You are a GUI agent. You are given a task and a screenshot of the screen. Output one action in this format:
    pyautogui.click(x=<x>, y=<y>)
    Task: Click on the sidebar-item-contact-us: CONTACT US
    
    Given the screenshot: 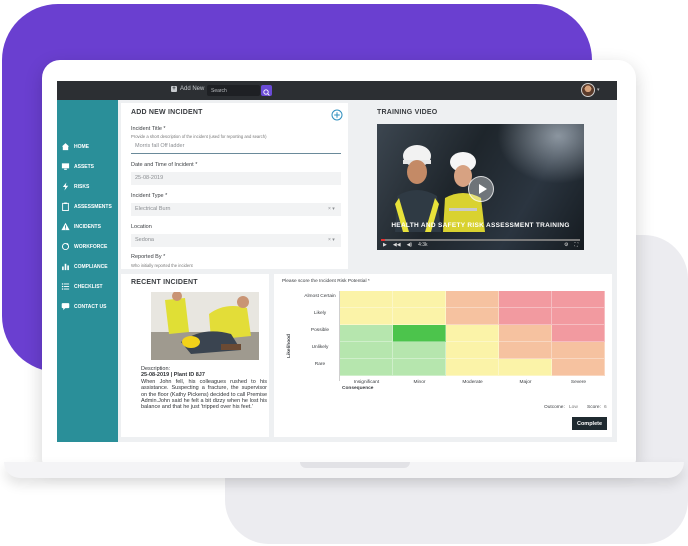 What is the action you would take?
    pyautogui.click(x=83, y=306)
    